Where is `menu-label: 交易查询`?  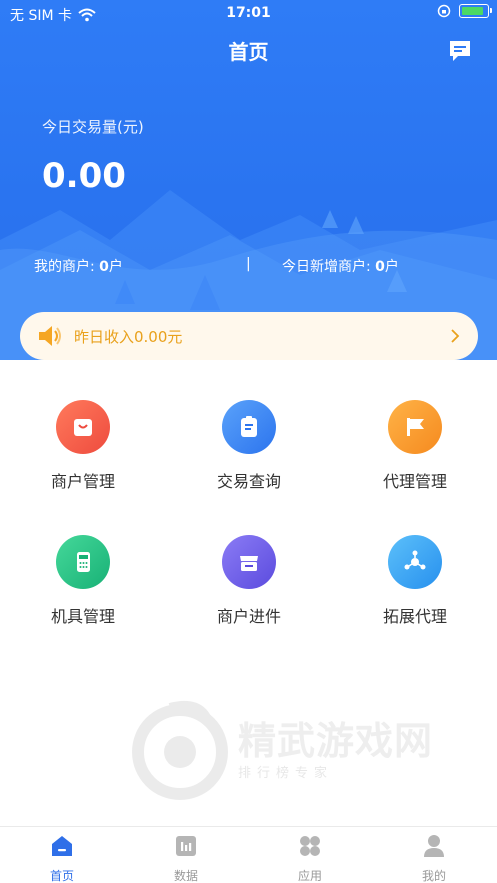 menu-label: 交易查询 is located at coordinates (248, 481).